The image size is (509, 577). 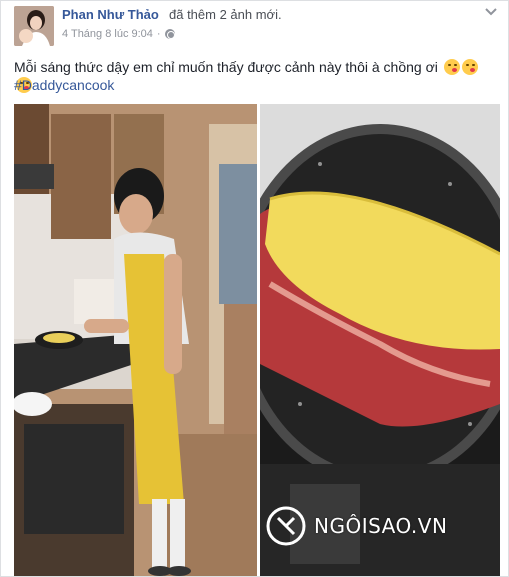 What do you see at coordinates (110, 14) in the screenshot?
I see `author-name-link: Phan Như Thảo` at bounding box center [110, 14].